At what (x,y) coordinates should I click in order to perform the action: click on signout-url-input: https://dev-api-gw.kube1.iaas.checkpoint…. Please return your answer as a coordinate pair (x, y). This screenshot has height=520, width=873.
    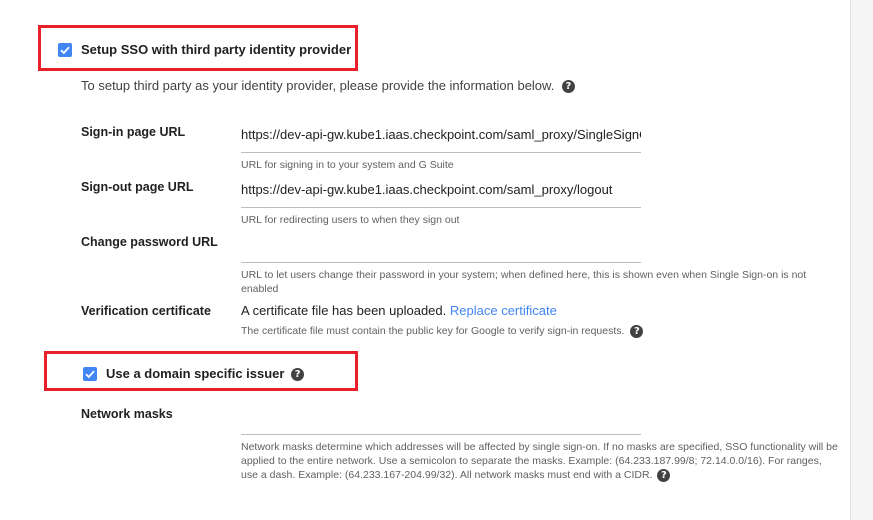
    Looking at the image, I should click on (441, 189).